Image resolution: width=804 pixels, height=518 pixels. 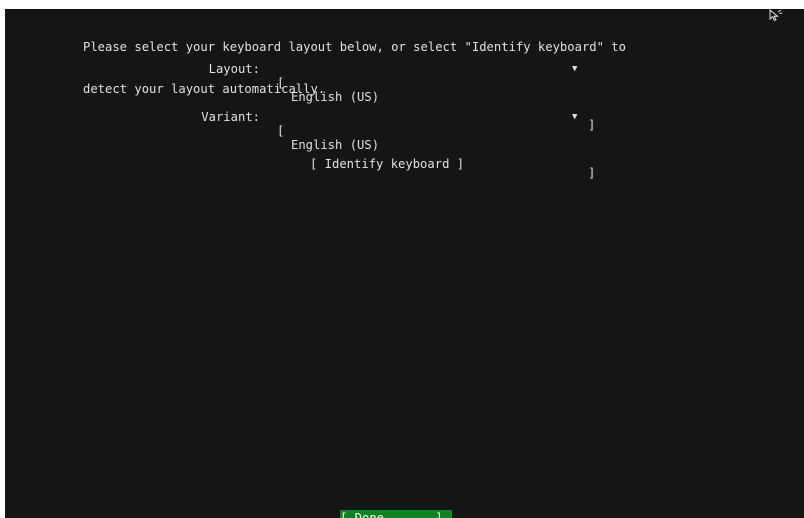 I want to click on variant-select-close-bracket: ], so click(x=592, y=173).